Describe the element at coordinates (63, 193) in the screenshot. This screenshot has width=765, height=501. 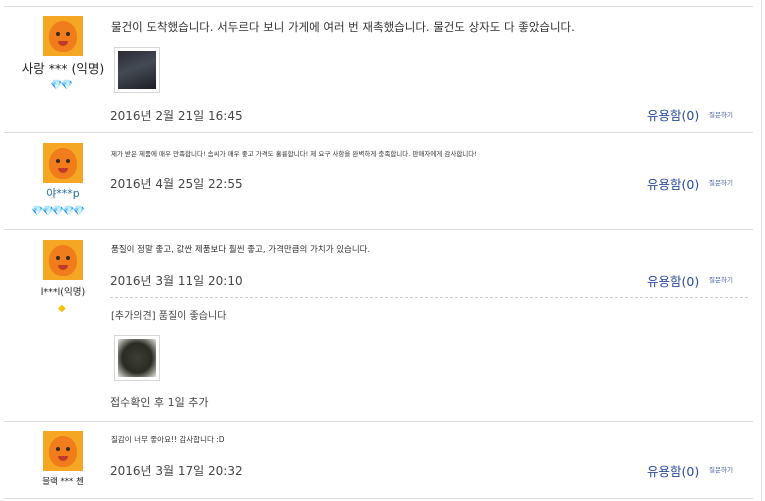
I see `reviewer-nickname: 야***p` at that location.